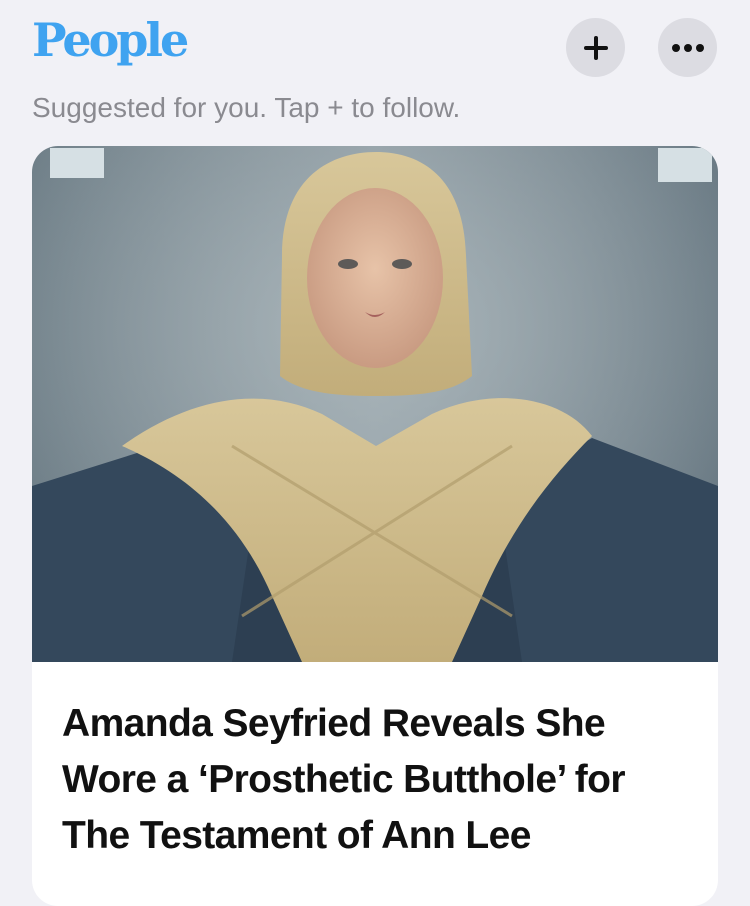 The image size is (750, 906). Describe the element at coordinates (110, 40) in the screenshot. I see `publisher-logo: People` at that location.